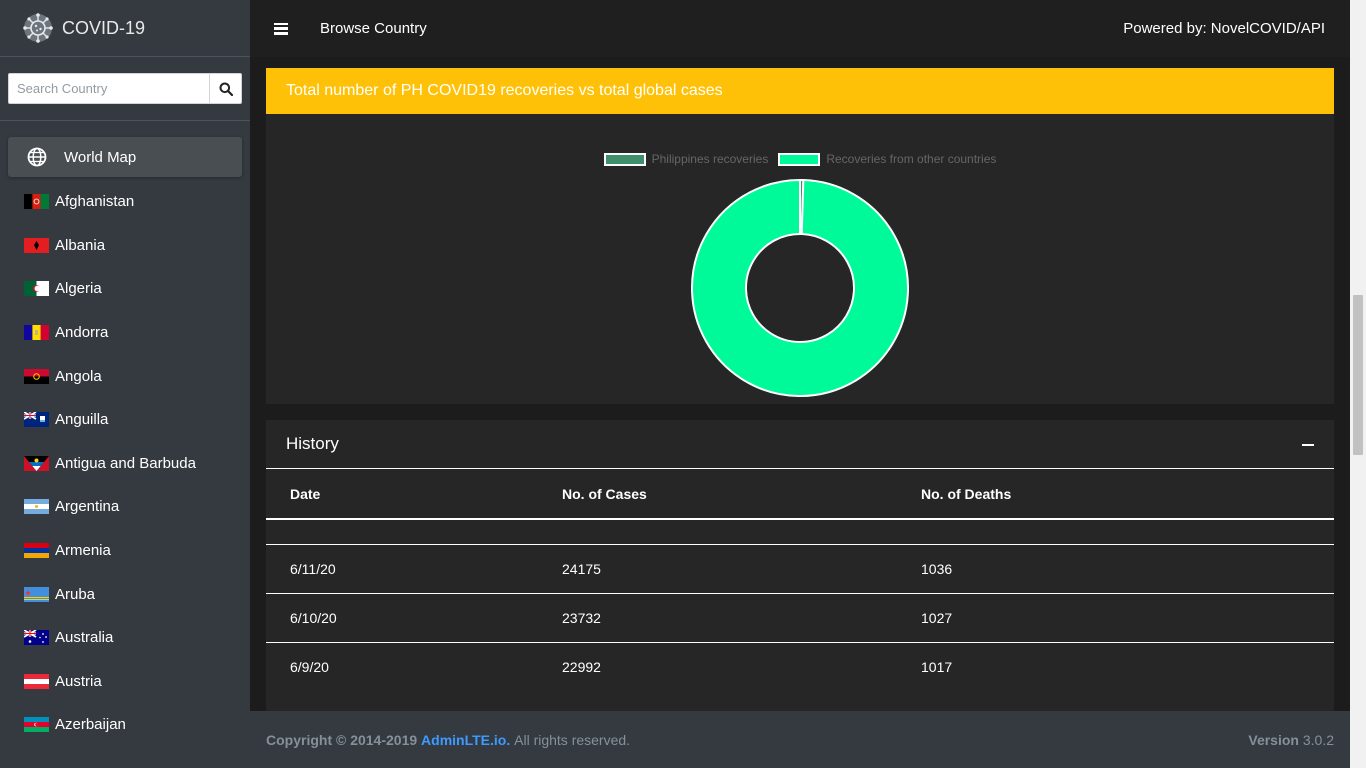 The height and width of the screenshot is (768, 1366). I want to click on sidebar-item-label: Albania, so click(80, 245).